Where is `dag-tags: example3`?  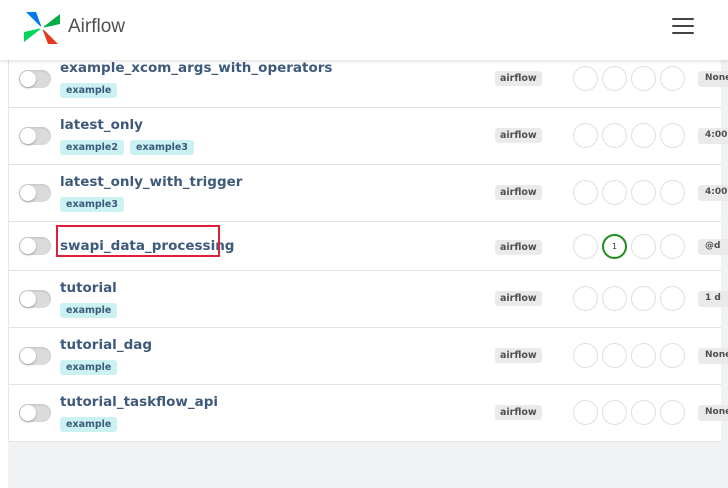 dag-tags: example3 is located at coordinates (92, 204).